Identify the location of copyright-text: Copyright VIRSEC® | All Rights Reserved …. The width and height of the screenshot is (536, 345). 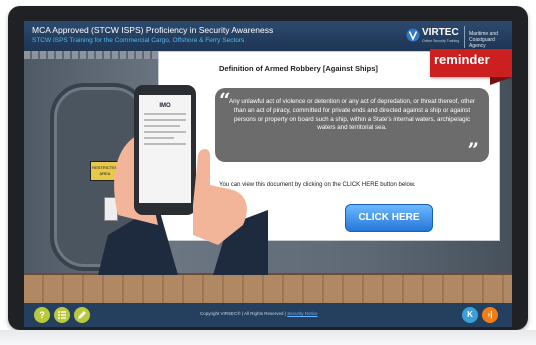
(258, 313).